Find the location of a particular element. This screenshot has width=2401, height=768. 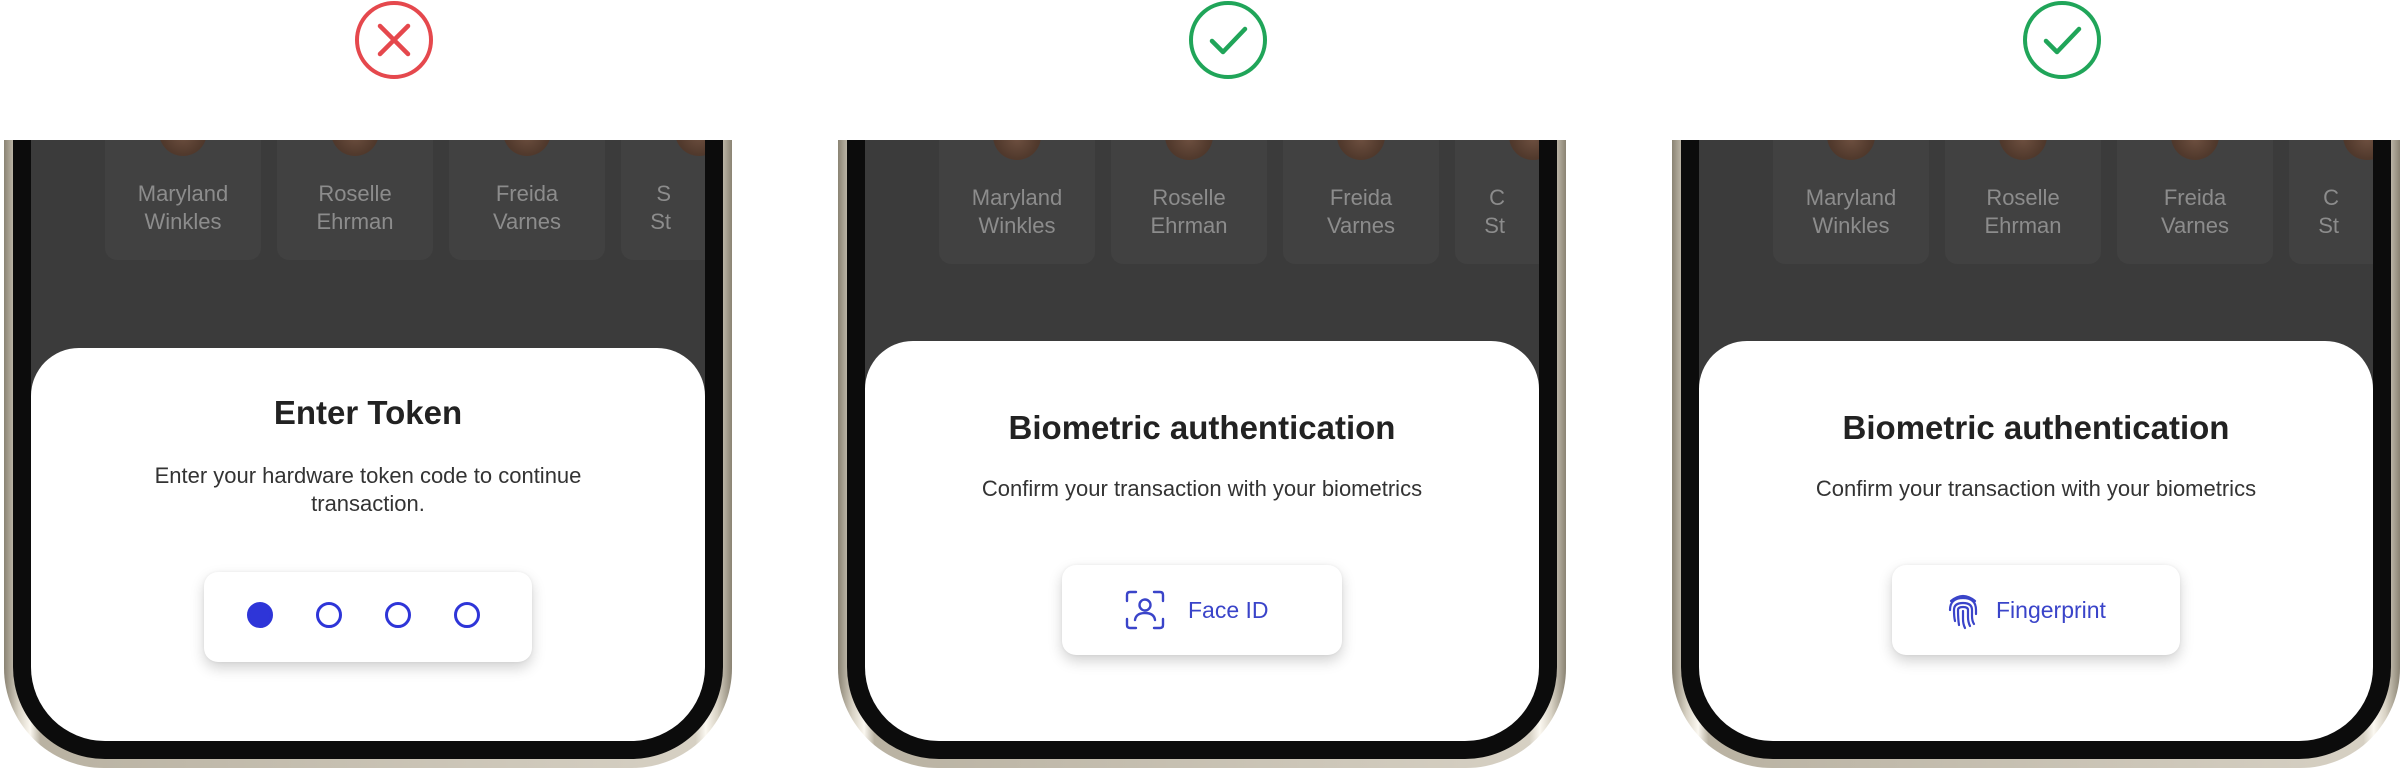

face-id-label: Face ID is located at coordinates (1228, 610).